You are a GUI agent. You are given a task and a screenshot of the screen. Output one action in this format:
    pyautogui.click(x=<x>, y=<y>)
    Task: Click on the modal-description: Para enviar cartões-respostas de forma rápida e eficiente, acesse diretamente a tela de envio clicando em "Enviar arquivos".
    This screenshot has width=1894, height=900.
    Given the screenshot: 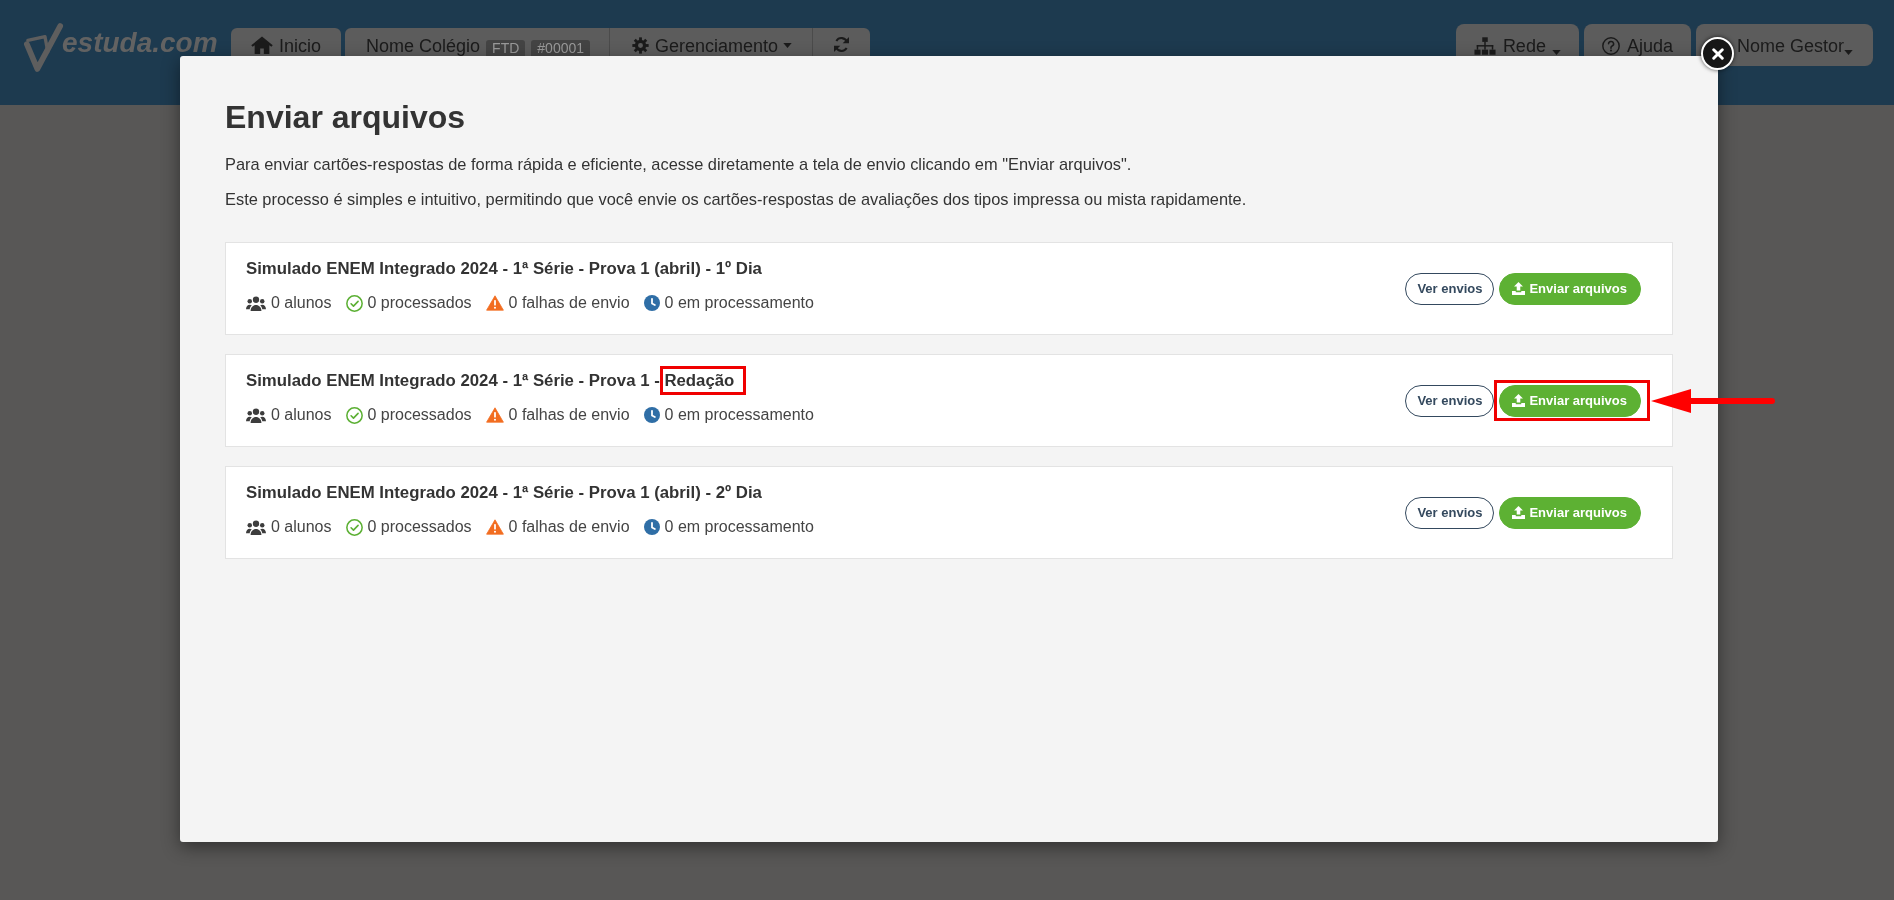 What is the action you would take?
    pyautogui.click(x=679, y=164)
    